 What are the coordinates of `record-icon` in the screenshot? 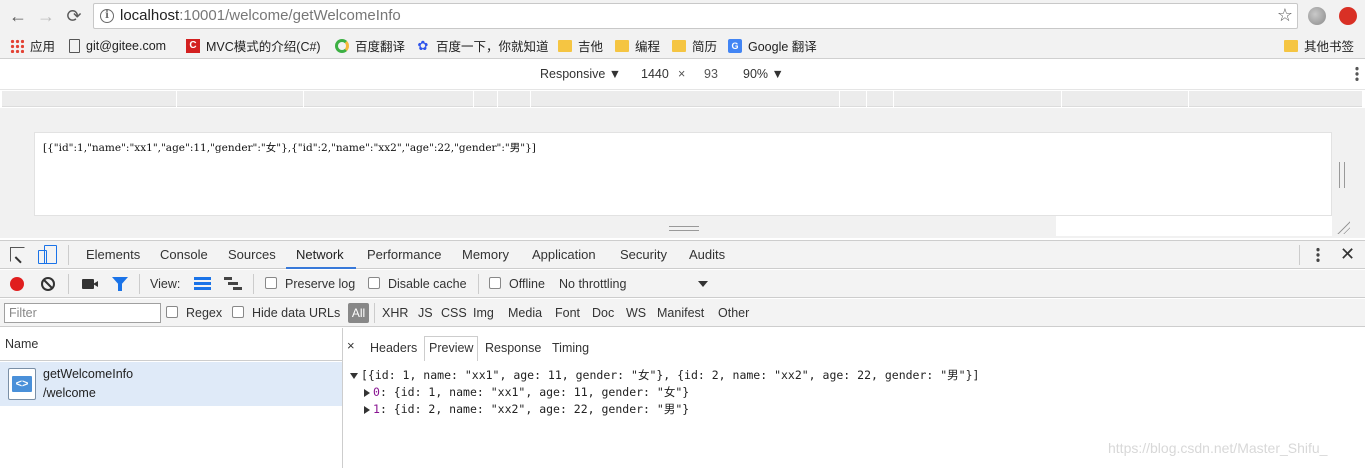 It's located at (17, 284).